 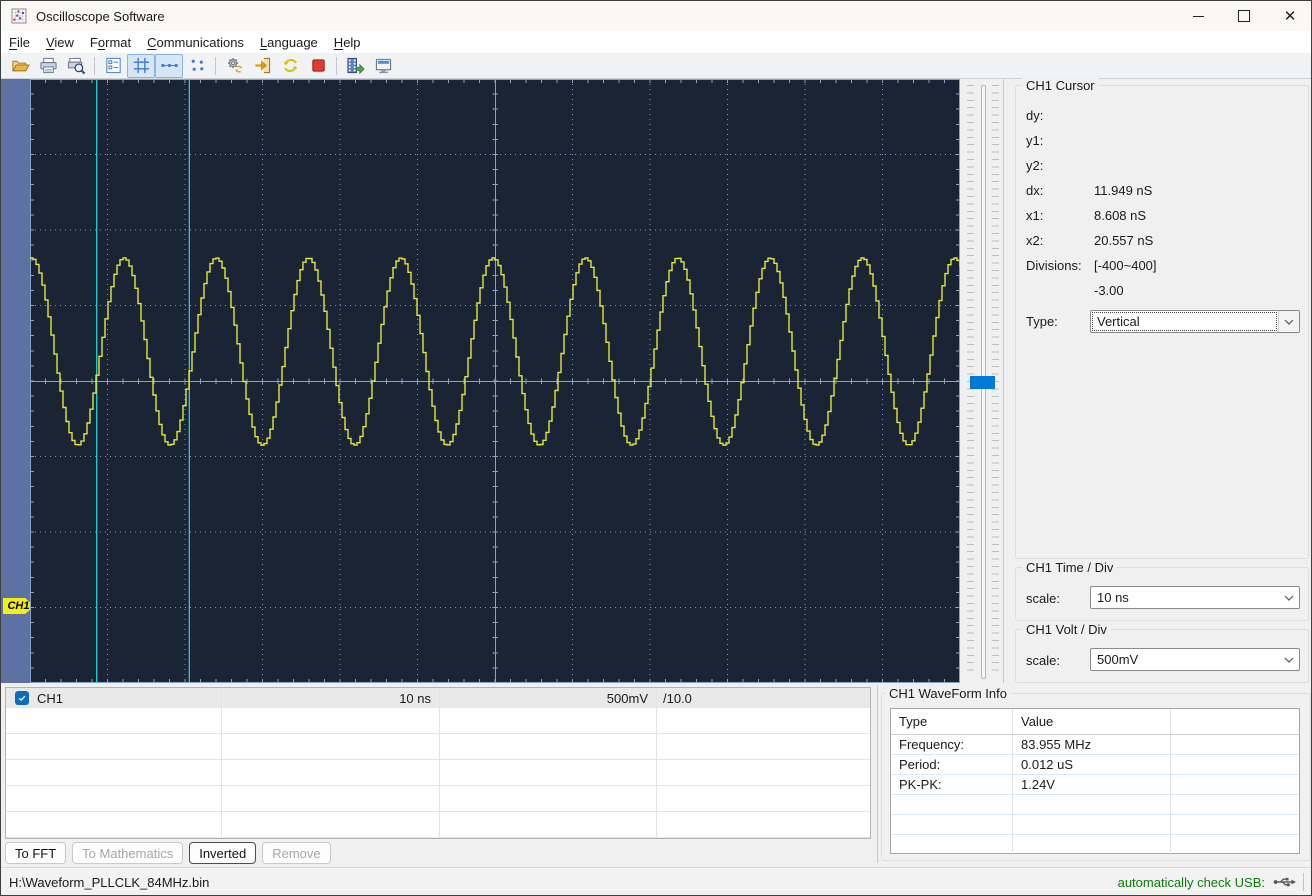 What do you see at coordinates (1109, 290) in the screenshot?
I see `cursor-row-position: -3.00` at bounding box center [1109, 290].